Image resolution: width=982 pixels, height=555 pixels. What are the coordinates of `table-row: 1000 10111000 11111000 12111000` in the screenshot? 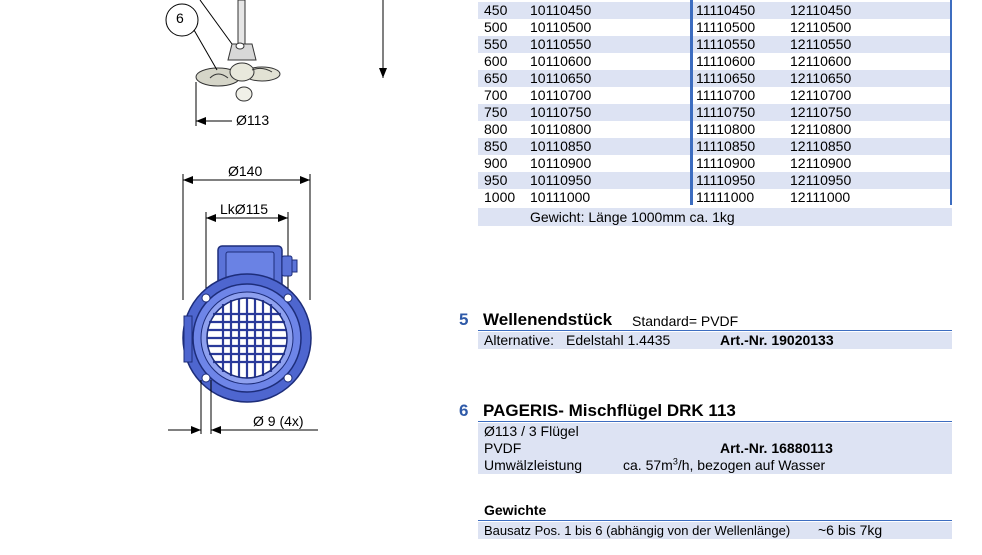 It's located at (715, 197).